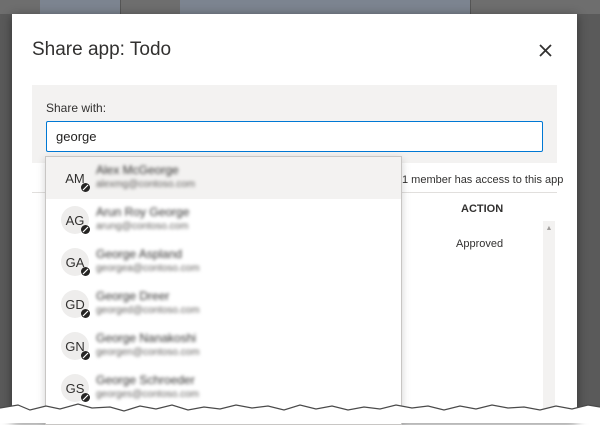 The height and width of the screenshot is (425, 600). Describe the element at coordinates (145, 380) in the screenshot. I see `suggestion-name: George Schroeder` at that location.